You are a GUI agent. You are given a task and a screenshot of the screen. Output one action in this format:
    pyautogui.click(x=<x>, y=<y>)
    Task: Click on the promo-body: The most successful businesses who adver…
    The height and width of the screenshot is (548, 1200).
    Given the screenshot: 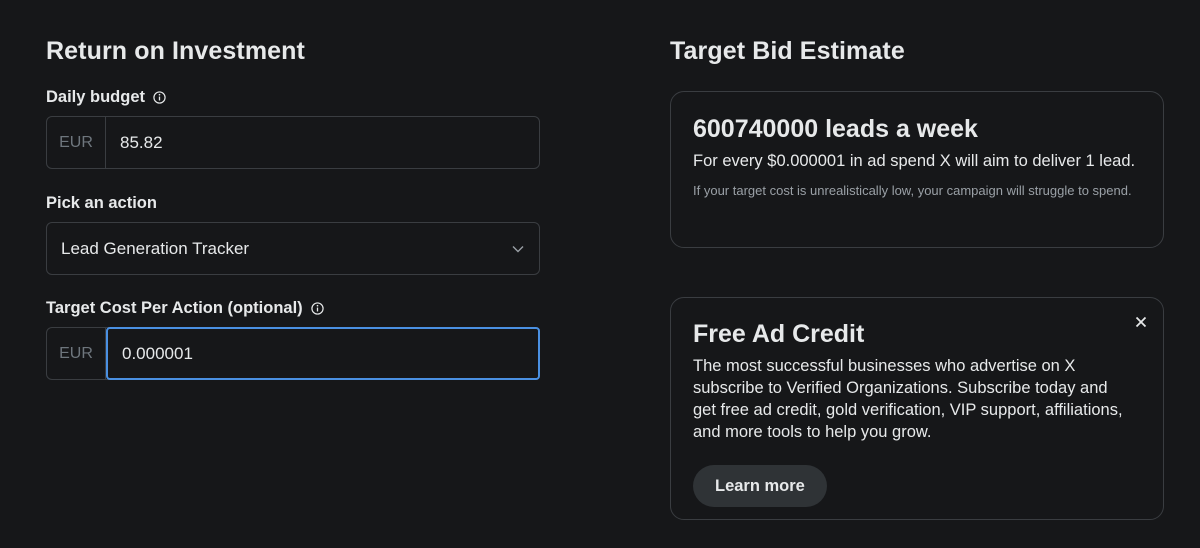 What is the action you would take?
    pyautogui.click(x=908, y=399)
    